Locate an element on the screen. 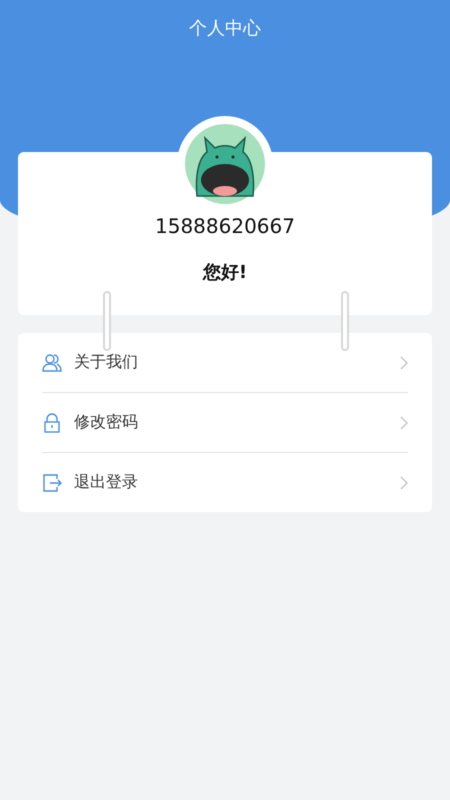  people-icon is located at coordinates (52, 362).